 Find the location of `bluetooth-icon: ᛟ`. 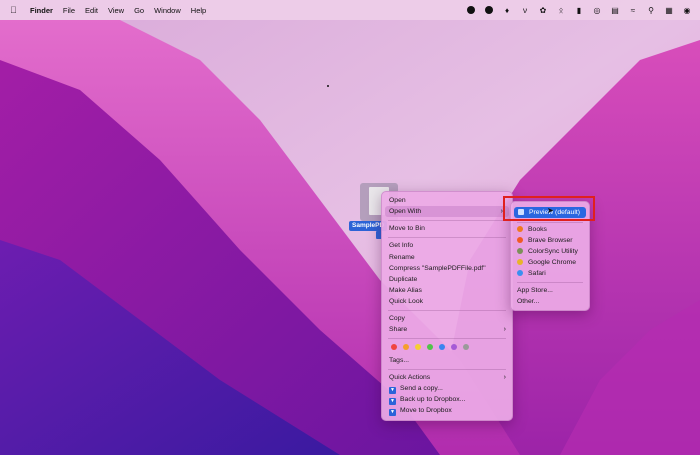

bluetooth-icon: ᛟ is located at coordinates (561, 10).